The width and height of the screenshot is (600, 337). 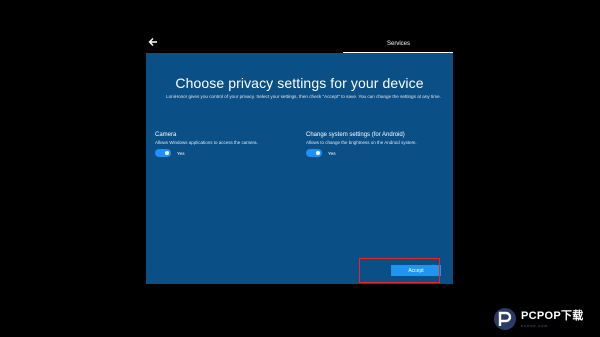 What do you see at coordinates (163, 153) in the screenshot?
I see `camera-toggle` at bounding box center [163, 153].